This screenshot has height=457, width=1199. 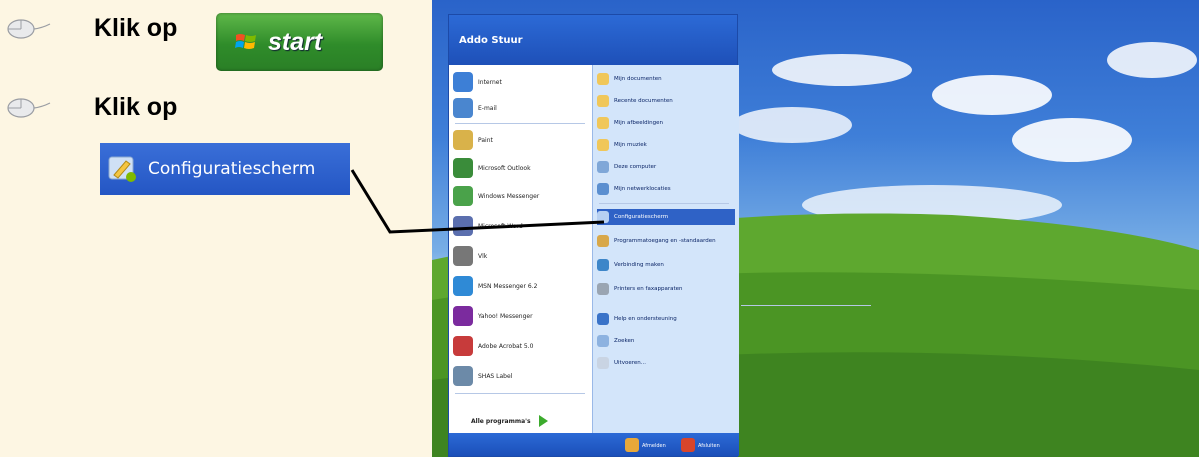 I want to click on start-menu-item: Mijn documenten, so click(x=666, y=79).